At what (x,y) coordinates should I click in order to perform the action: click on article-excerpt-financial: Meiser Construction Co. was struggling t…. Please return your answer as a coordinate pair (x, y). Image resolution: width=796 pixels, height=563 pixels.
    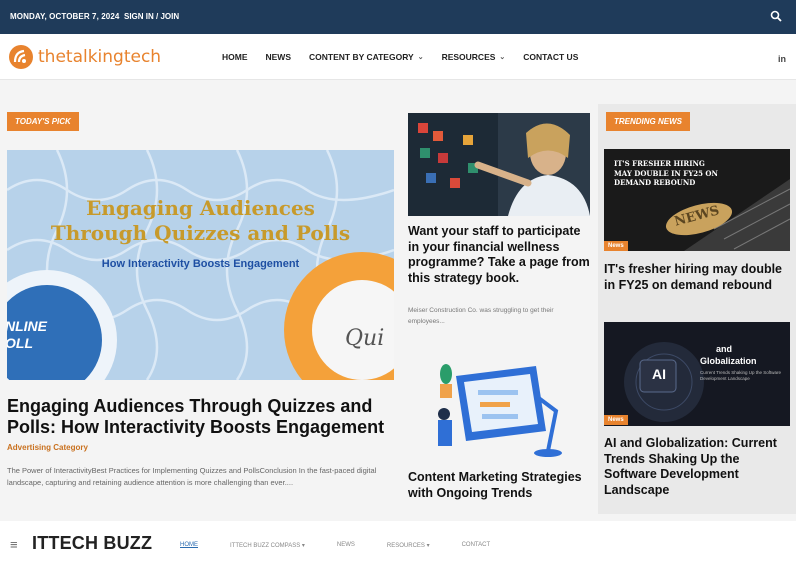
    Looking at the image, I should click on (481, 316).